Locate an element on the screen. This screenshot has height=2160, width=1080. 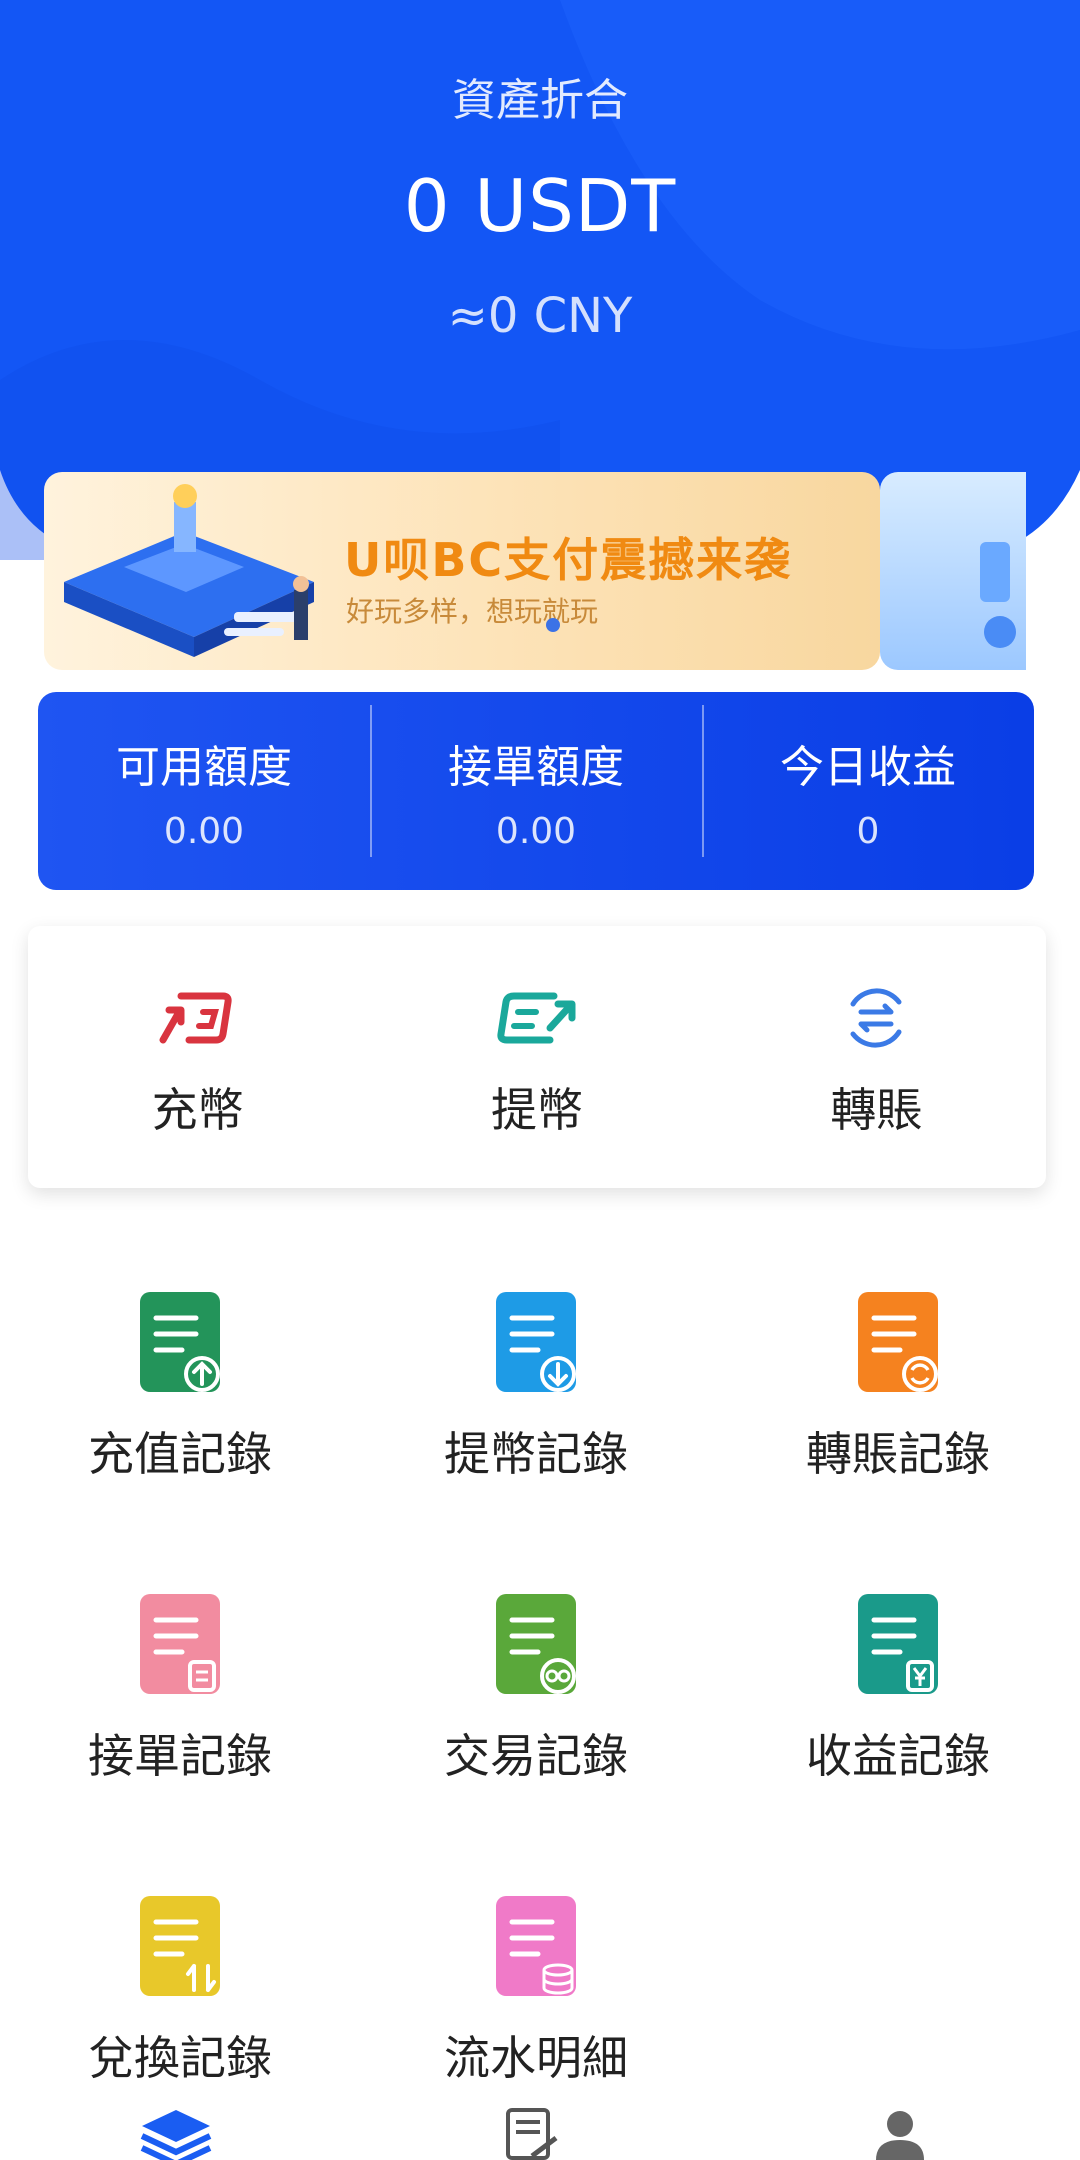
transfer-record-button: 轉賬記錄 is located at coordinates (898, 1387).